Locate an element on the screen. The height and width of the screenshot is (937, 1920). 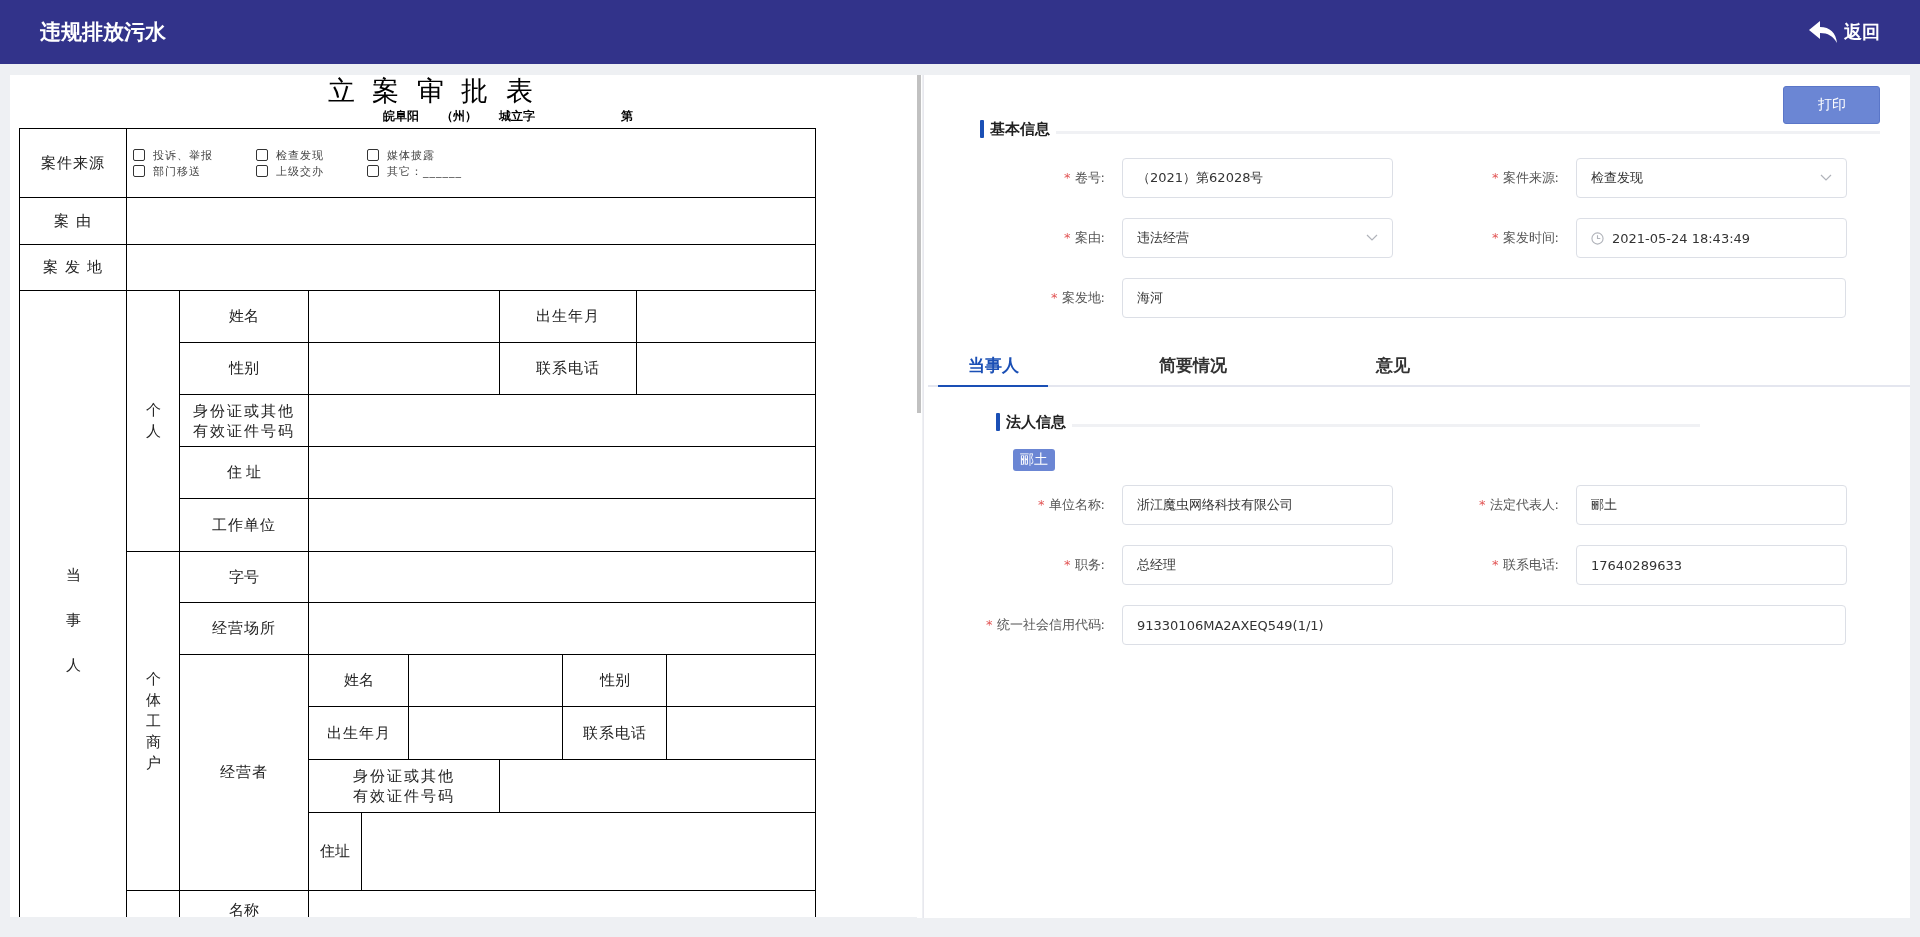
checkbox-label: 检查发现 is located at coordinates (300, 155).